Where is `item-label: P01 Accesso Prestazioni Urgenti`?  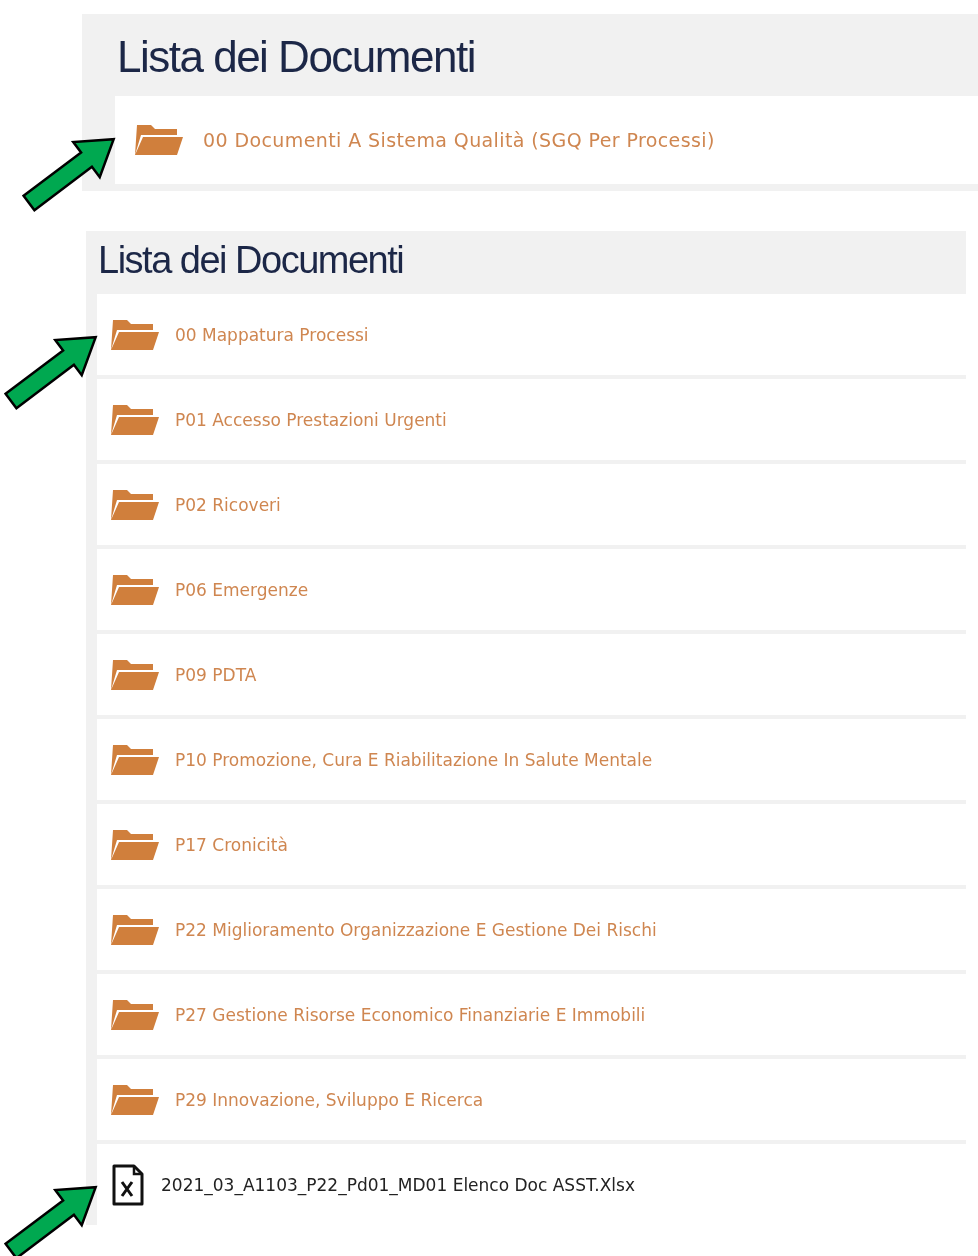
item-label: P01 Accesso Prestazioni Urgenti is located at coordinates (311, 419).